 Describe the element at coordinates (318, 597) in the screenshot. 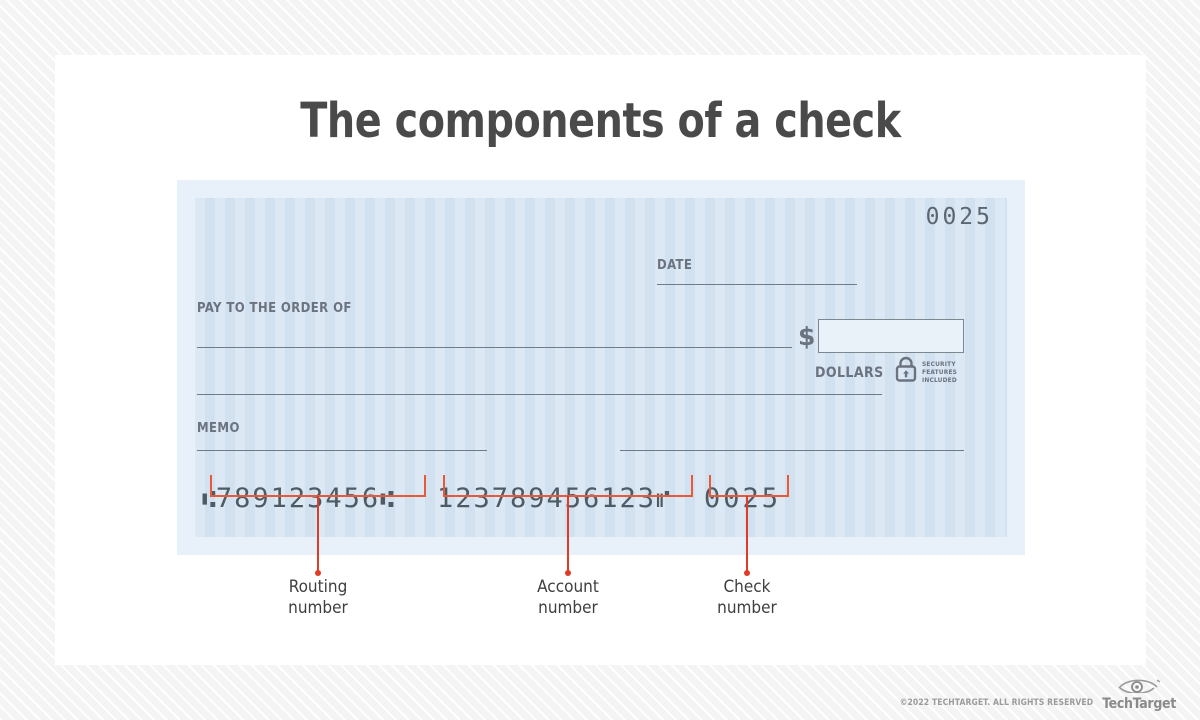

I see `callout-label-routing: Routing number` at that location.